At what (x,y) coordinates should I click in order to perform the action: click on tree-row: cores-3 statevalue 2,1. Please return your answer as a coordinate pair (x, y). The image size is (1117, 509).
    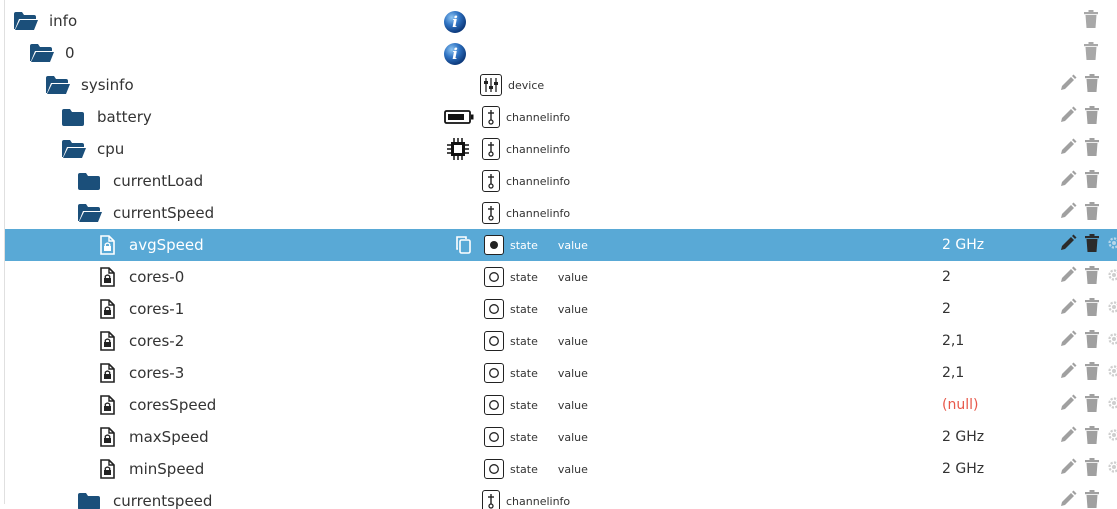
    Looking at the image, I should click on (558, 373).